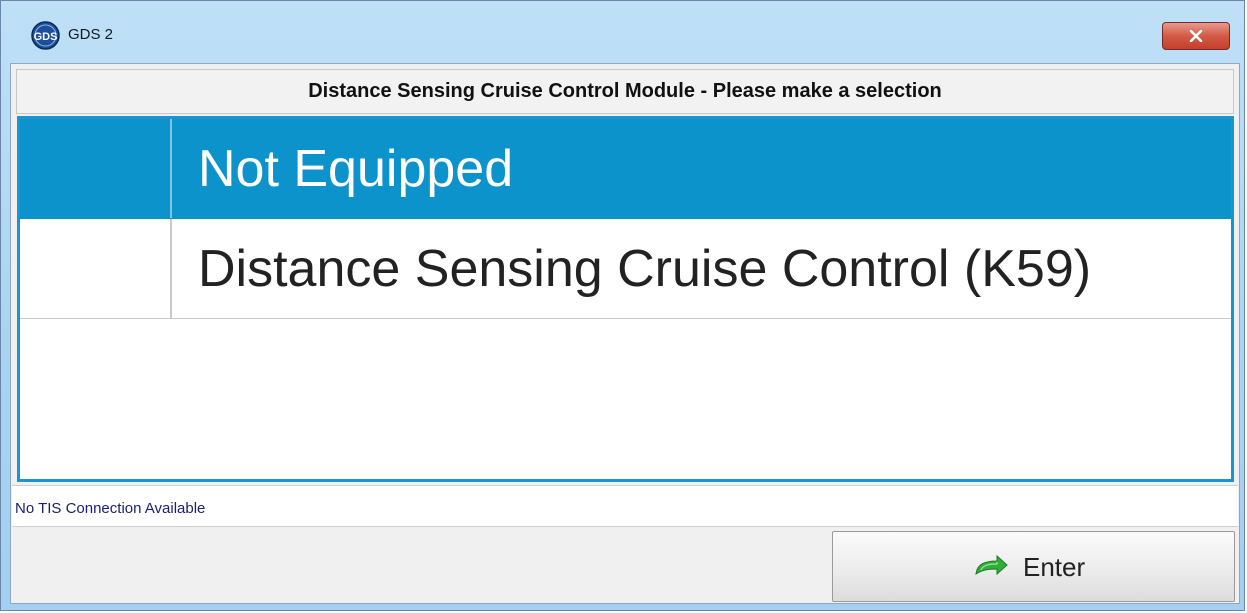 The height and width of the screenshot is (613, 1247). Describe the element at coordinates (356, 168) in the screenshot. I see `option-label: Not Equipped` at that location.